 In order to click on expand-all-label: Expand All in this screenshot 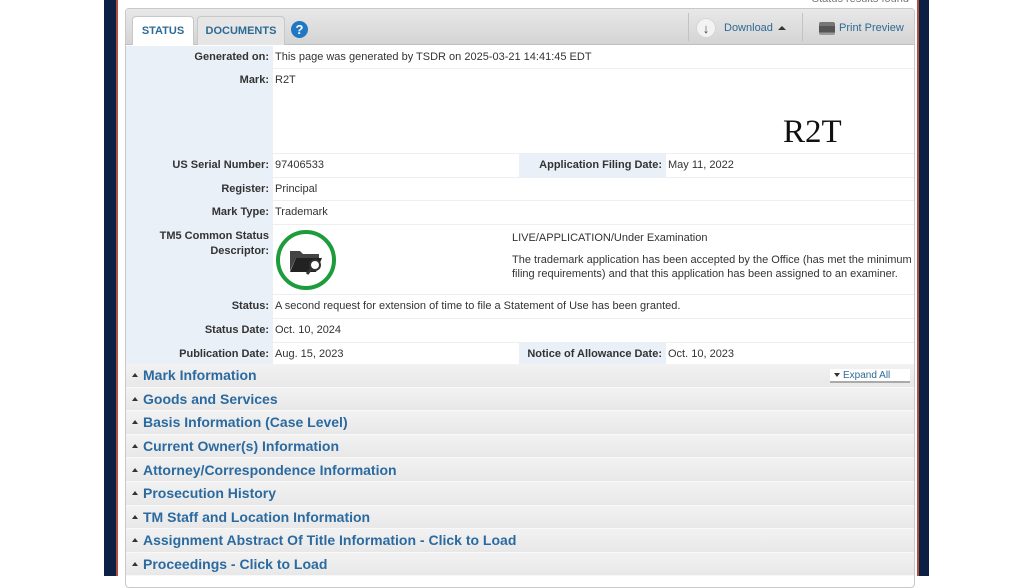, I will do `click(867, 375)`.